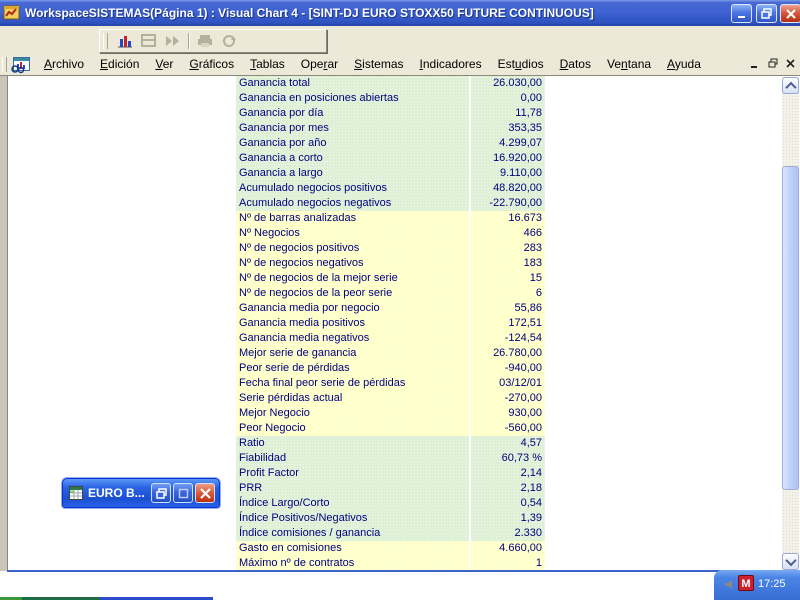 The width and height of the screenshot is (800, 600). I want to click on mdi-close-button, so click(790, 63).